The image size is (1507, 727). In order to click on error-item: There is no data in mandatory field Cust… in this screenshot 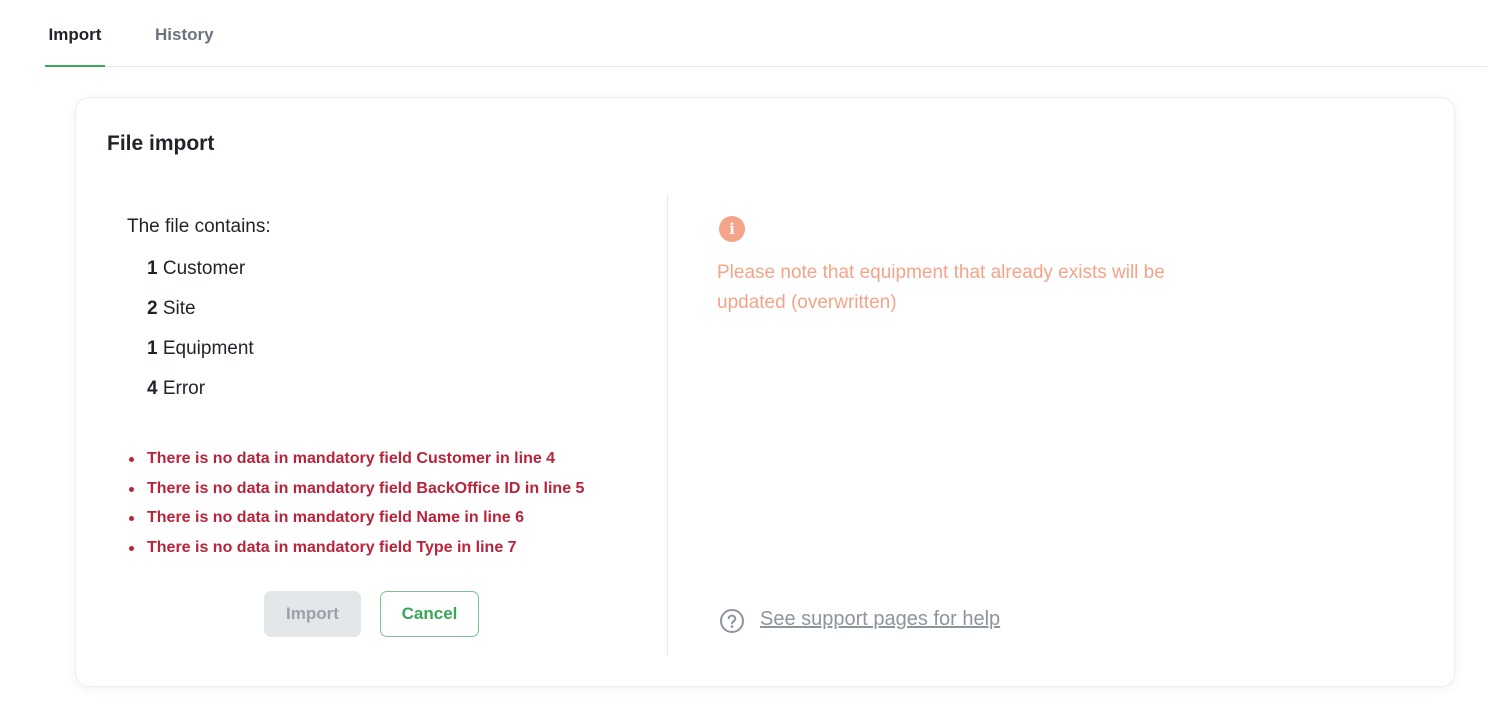, I will do `click(355, 463)`.